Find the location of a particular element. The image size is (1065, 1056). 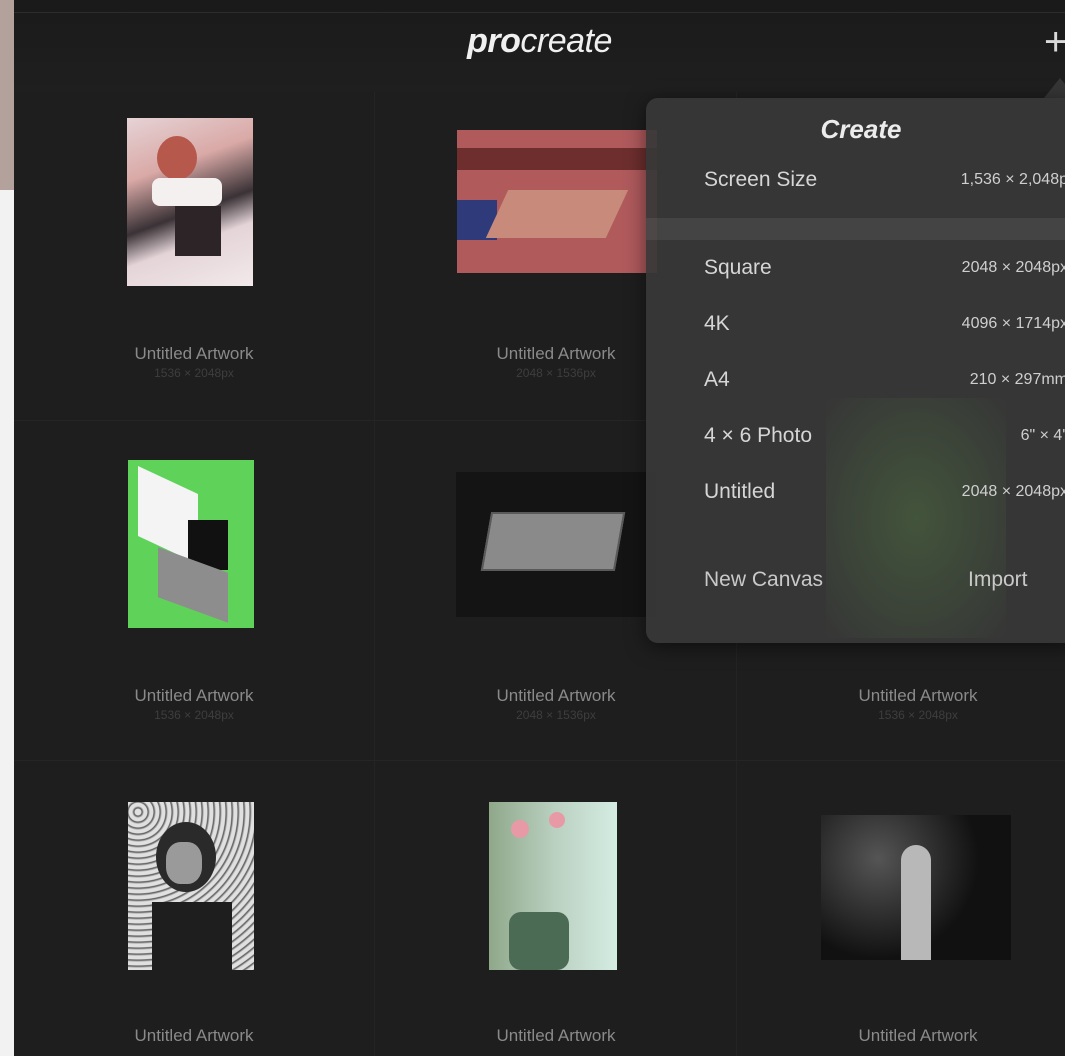

portrait-scarf-shape is located at coordinates (187, 192).